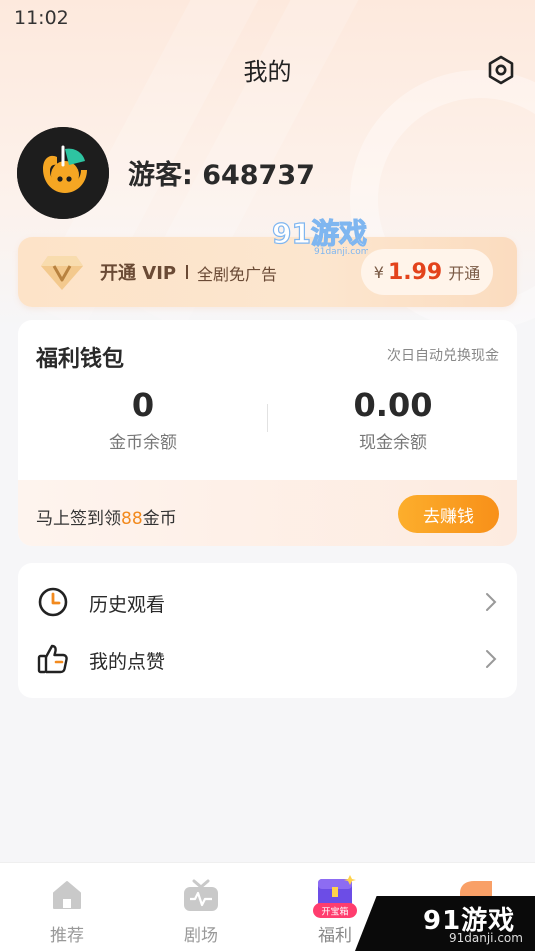 The image size is (535, 951). I want to click on settings-button, so click(501, 70).